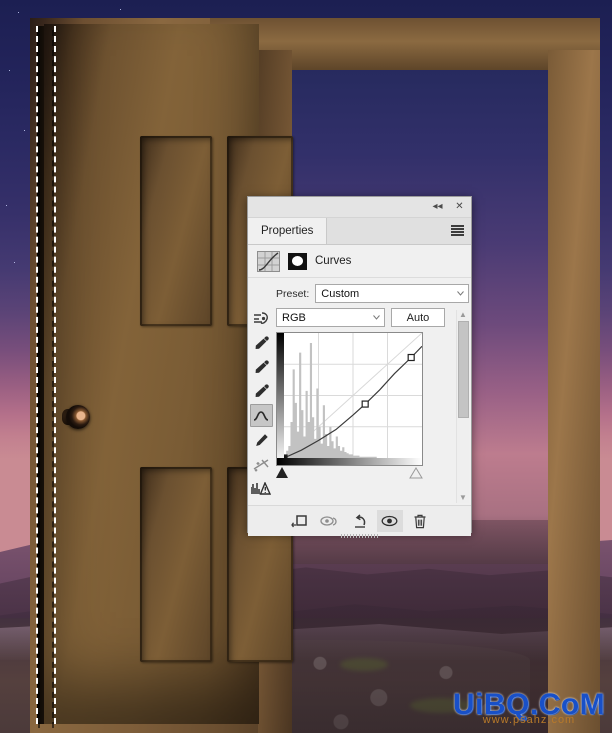 The width and height of the screenshot is (612, 733). I want to click on preset-dropdown: Custom, so click(392, 293).